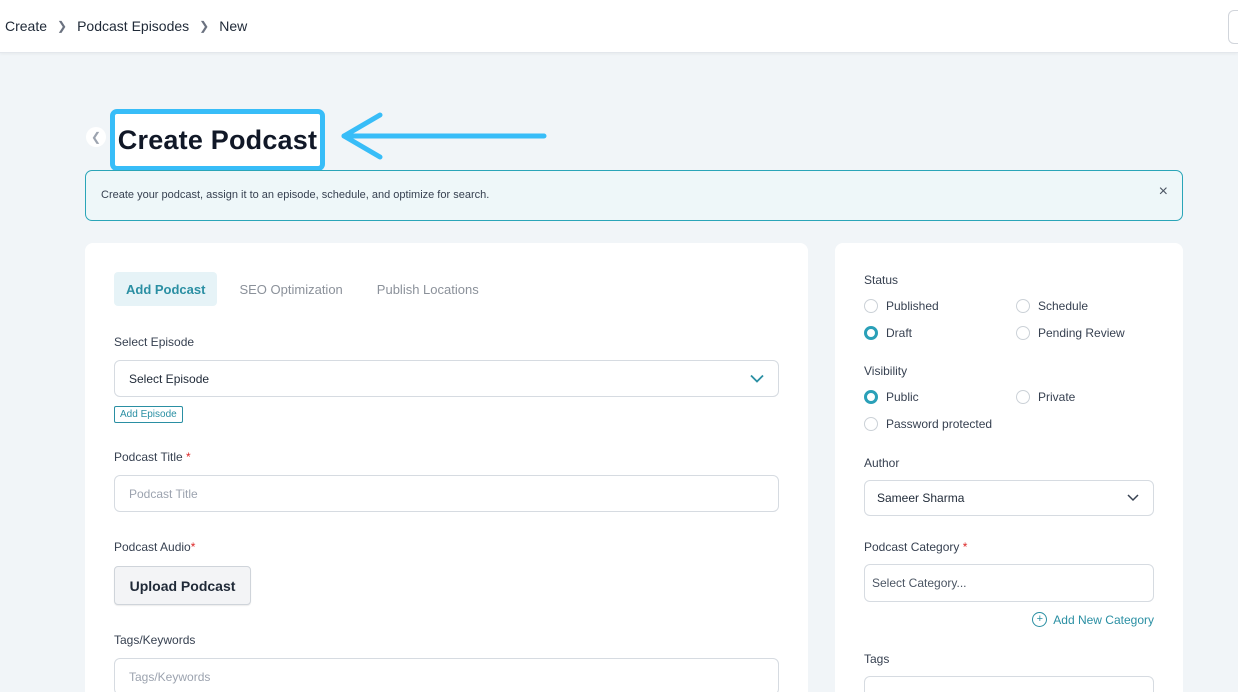 The image size is (1238, 692). I want to click on podcast-title-label: Podcast Title *, so click(152, 457).